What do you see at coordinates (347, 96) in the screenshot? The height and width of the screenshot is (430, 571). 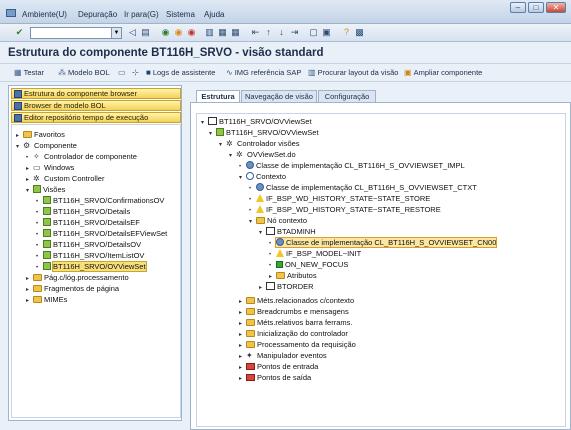 I see `tab-configuracao: Configuração` at bounding box center [347, 96].